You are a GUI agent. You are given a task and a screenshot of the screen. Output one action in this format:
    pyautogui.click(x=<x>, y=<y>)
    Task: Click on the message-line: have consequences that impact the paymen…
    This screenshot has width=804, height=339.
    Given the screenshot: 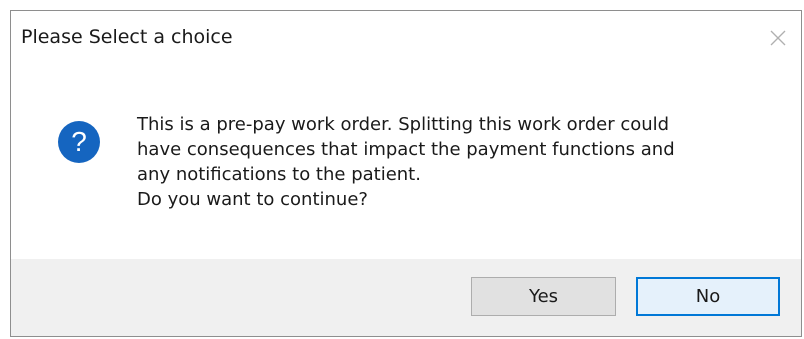 What is the action you would take?
    pyautogui.click(x=406, y=149)
    